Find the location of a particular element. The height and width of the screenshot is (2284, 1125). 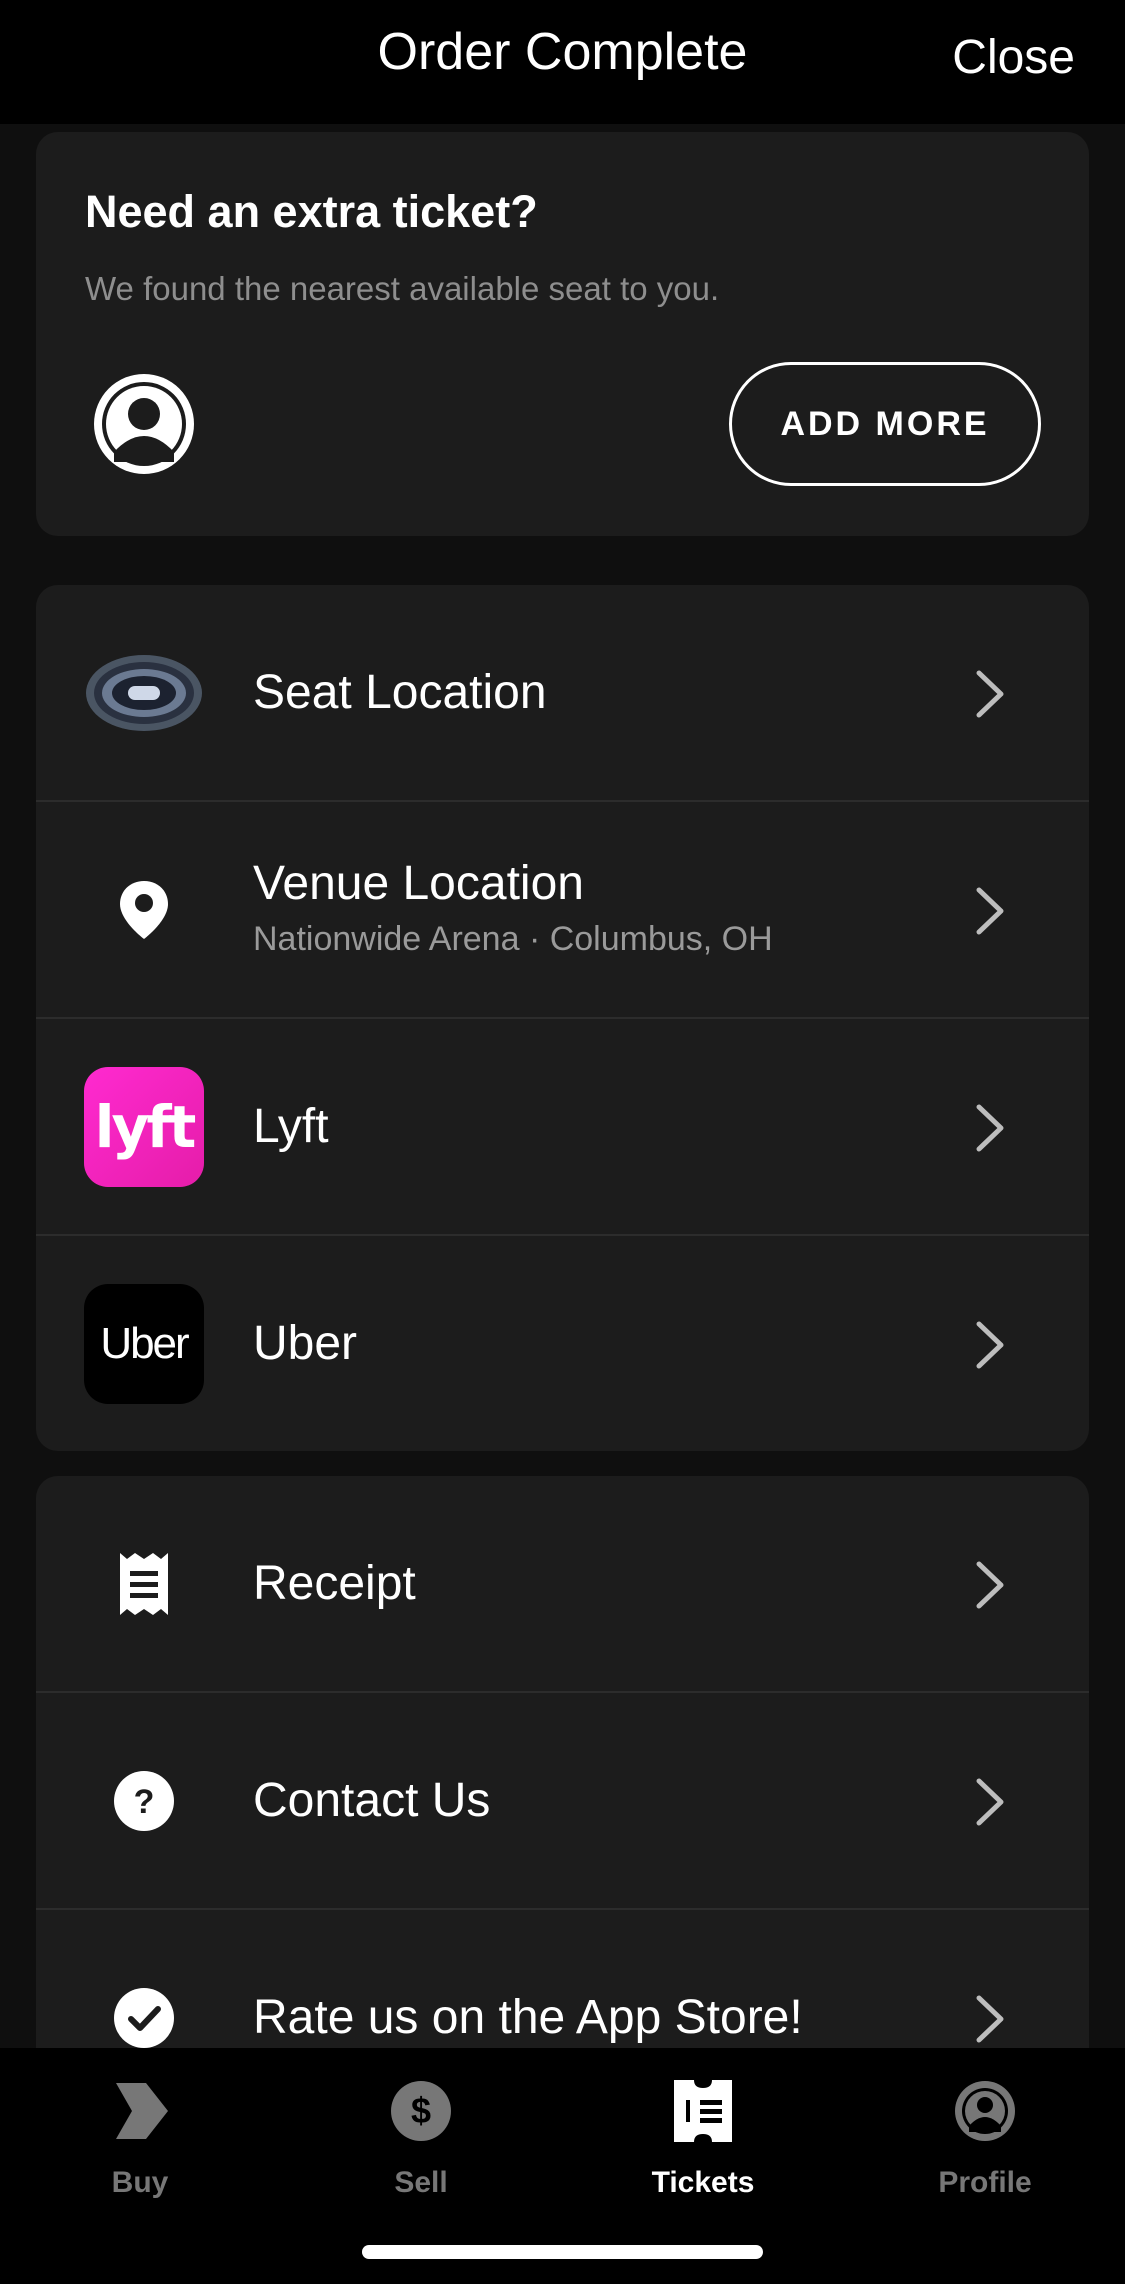

rate-app-label: Rate us on the App Store! is located at coordinates (528, 2017).